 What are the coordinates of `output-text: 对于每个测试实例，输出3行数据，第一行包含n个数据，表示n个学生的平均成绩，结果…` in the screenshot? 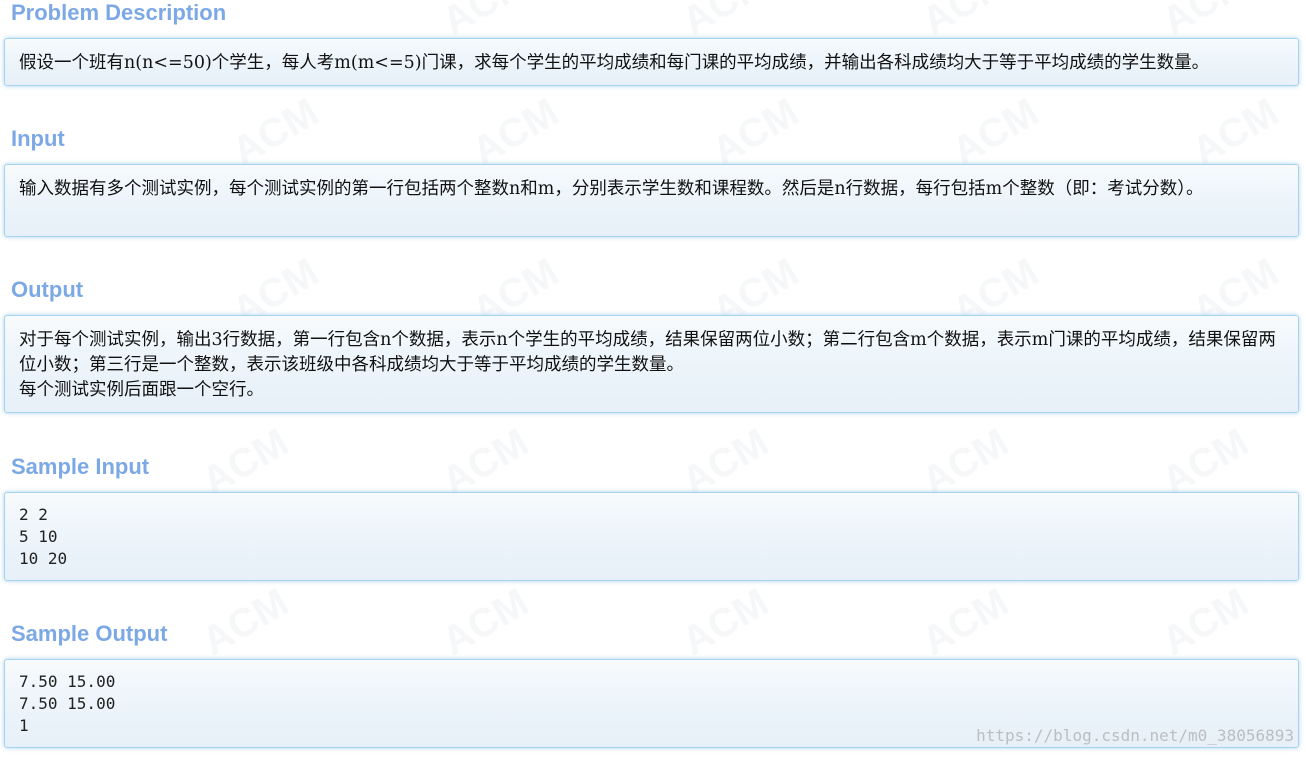 It's located at (651, 365).